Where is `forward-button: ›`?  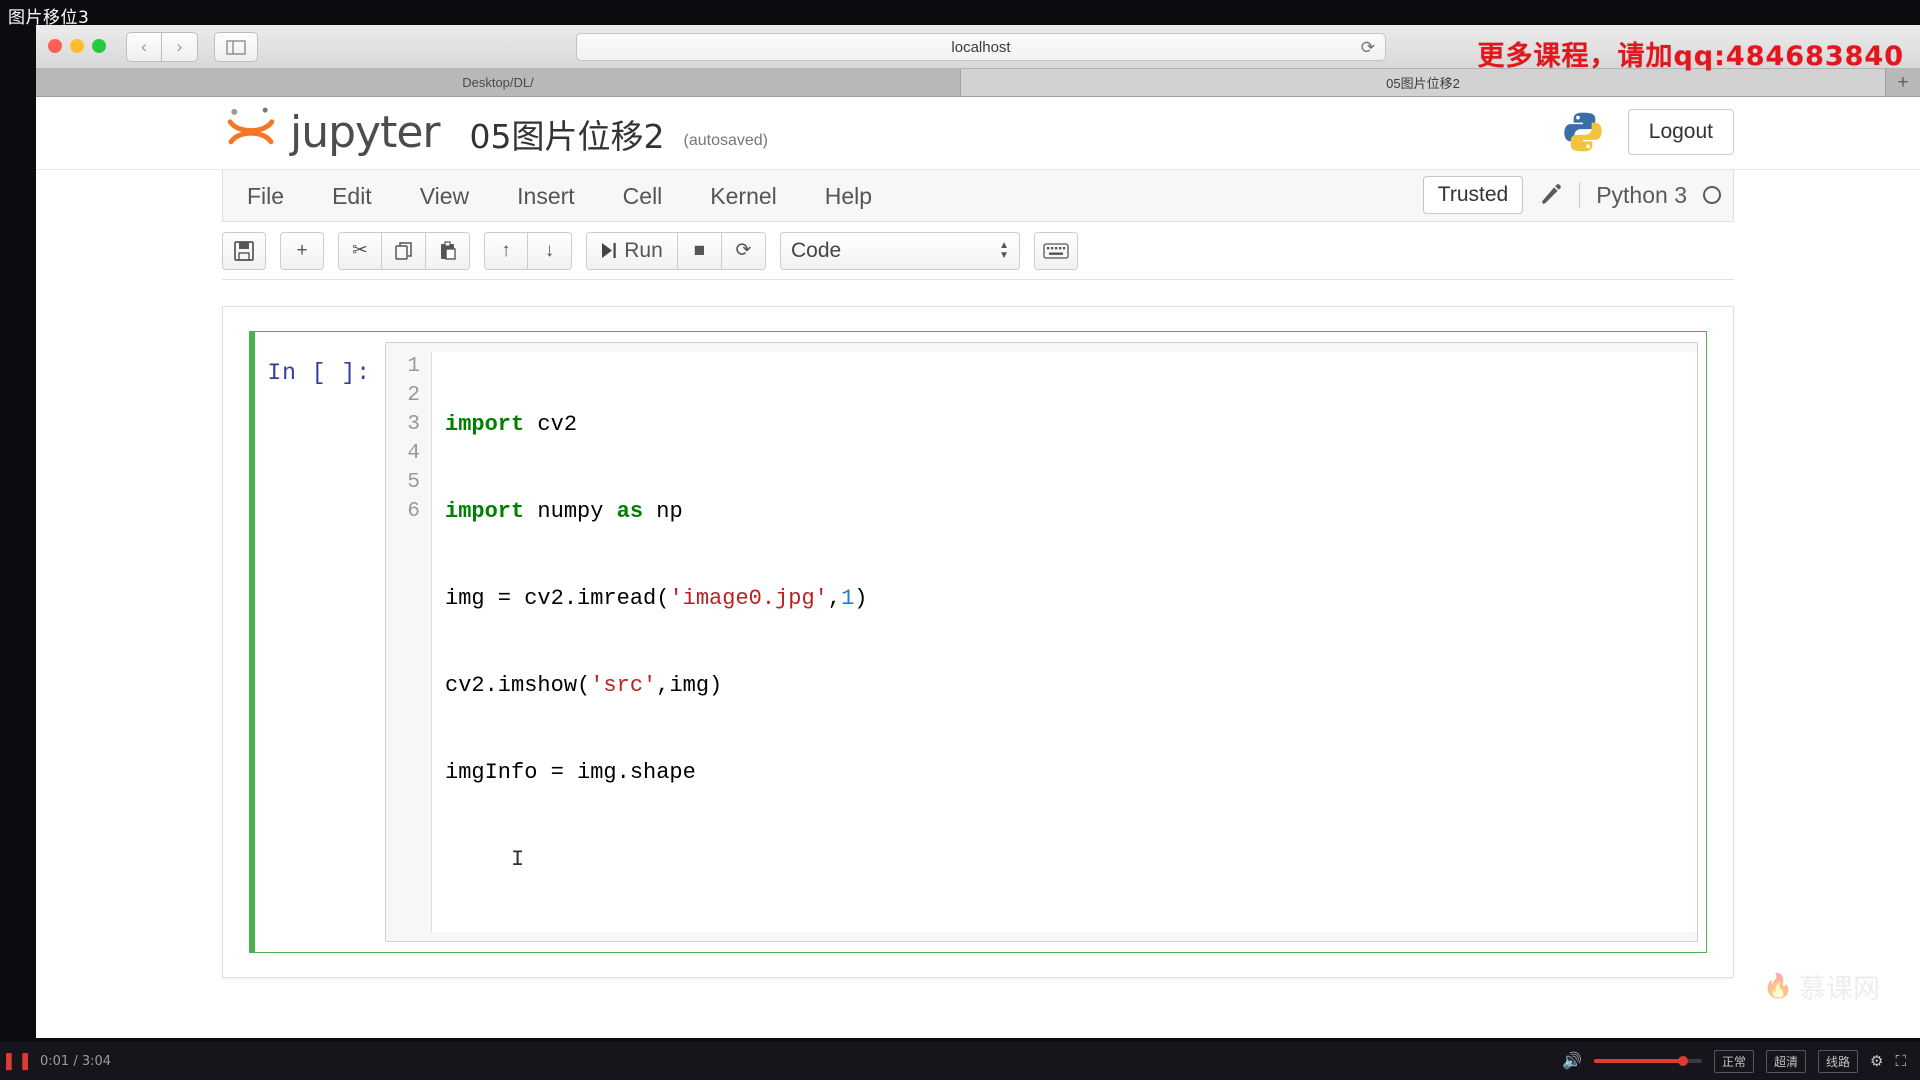 forward-button: › is located at coordinates (180, 47).